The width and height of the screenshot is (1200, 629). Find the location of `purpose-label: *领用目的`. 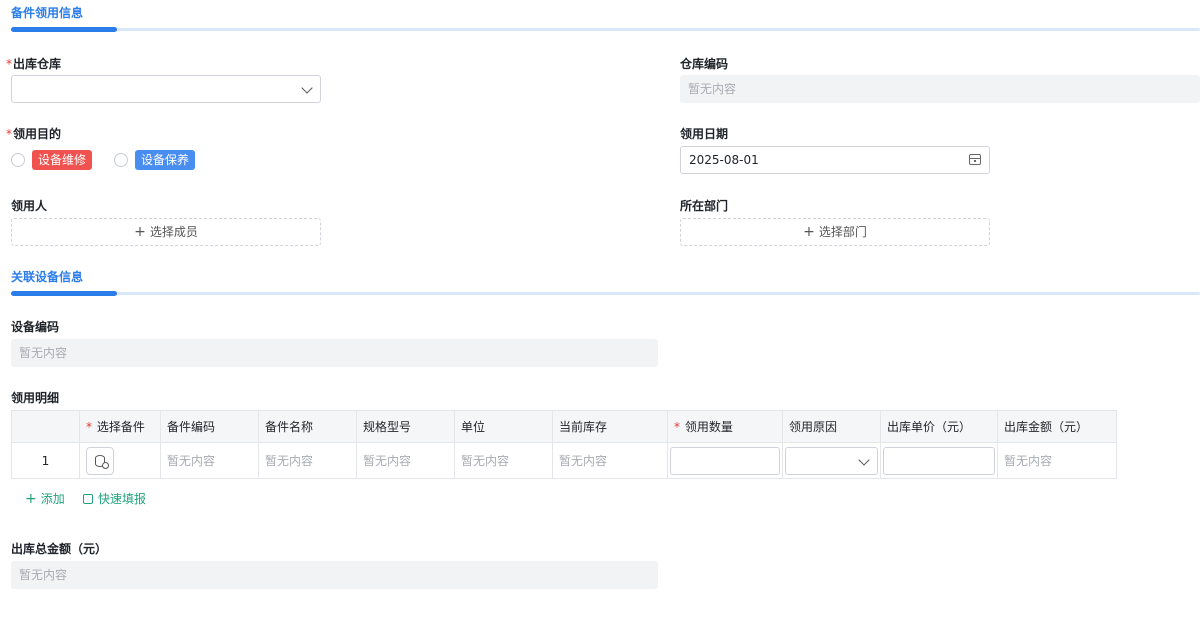

purpose-label: *领用目的 is located at coordinates (33, 133).